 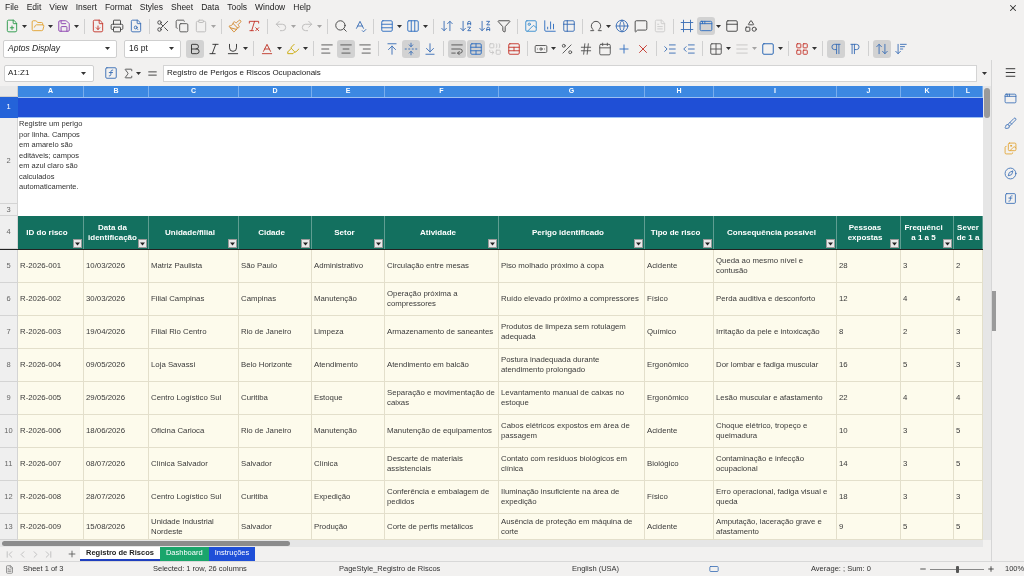 I want to click on document-icon, so click(x=9, y=569).